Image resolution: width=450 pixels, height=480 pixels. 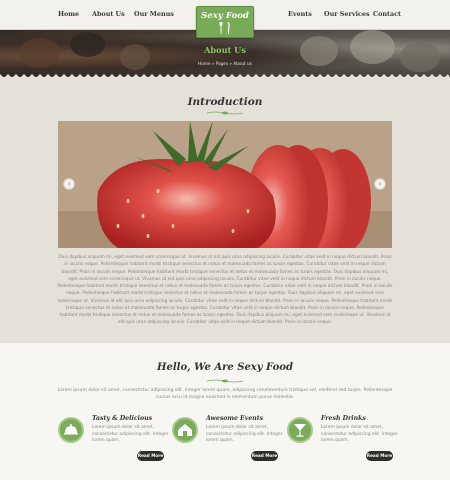 What do you see at coordinates (225, 50) in the screenshot?
I see `page-title: About Us` at bounding box center [225, 50].